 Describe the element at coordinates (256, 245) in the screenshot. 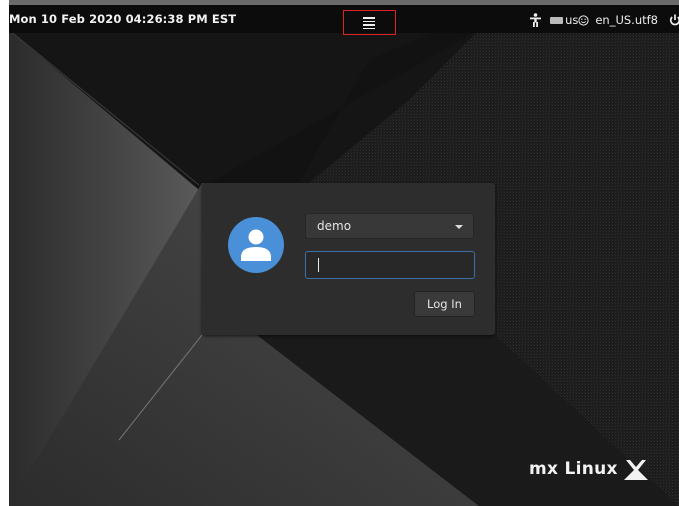

I see `user-avatar-icon` at that location.